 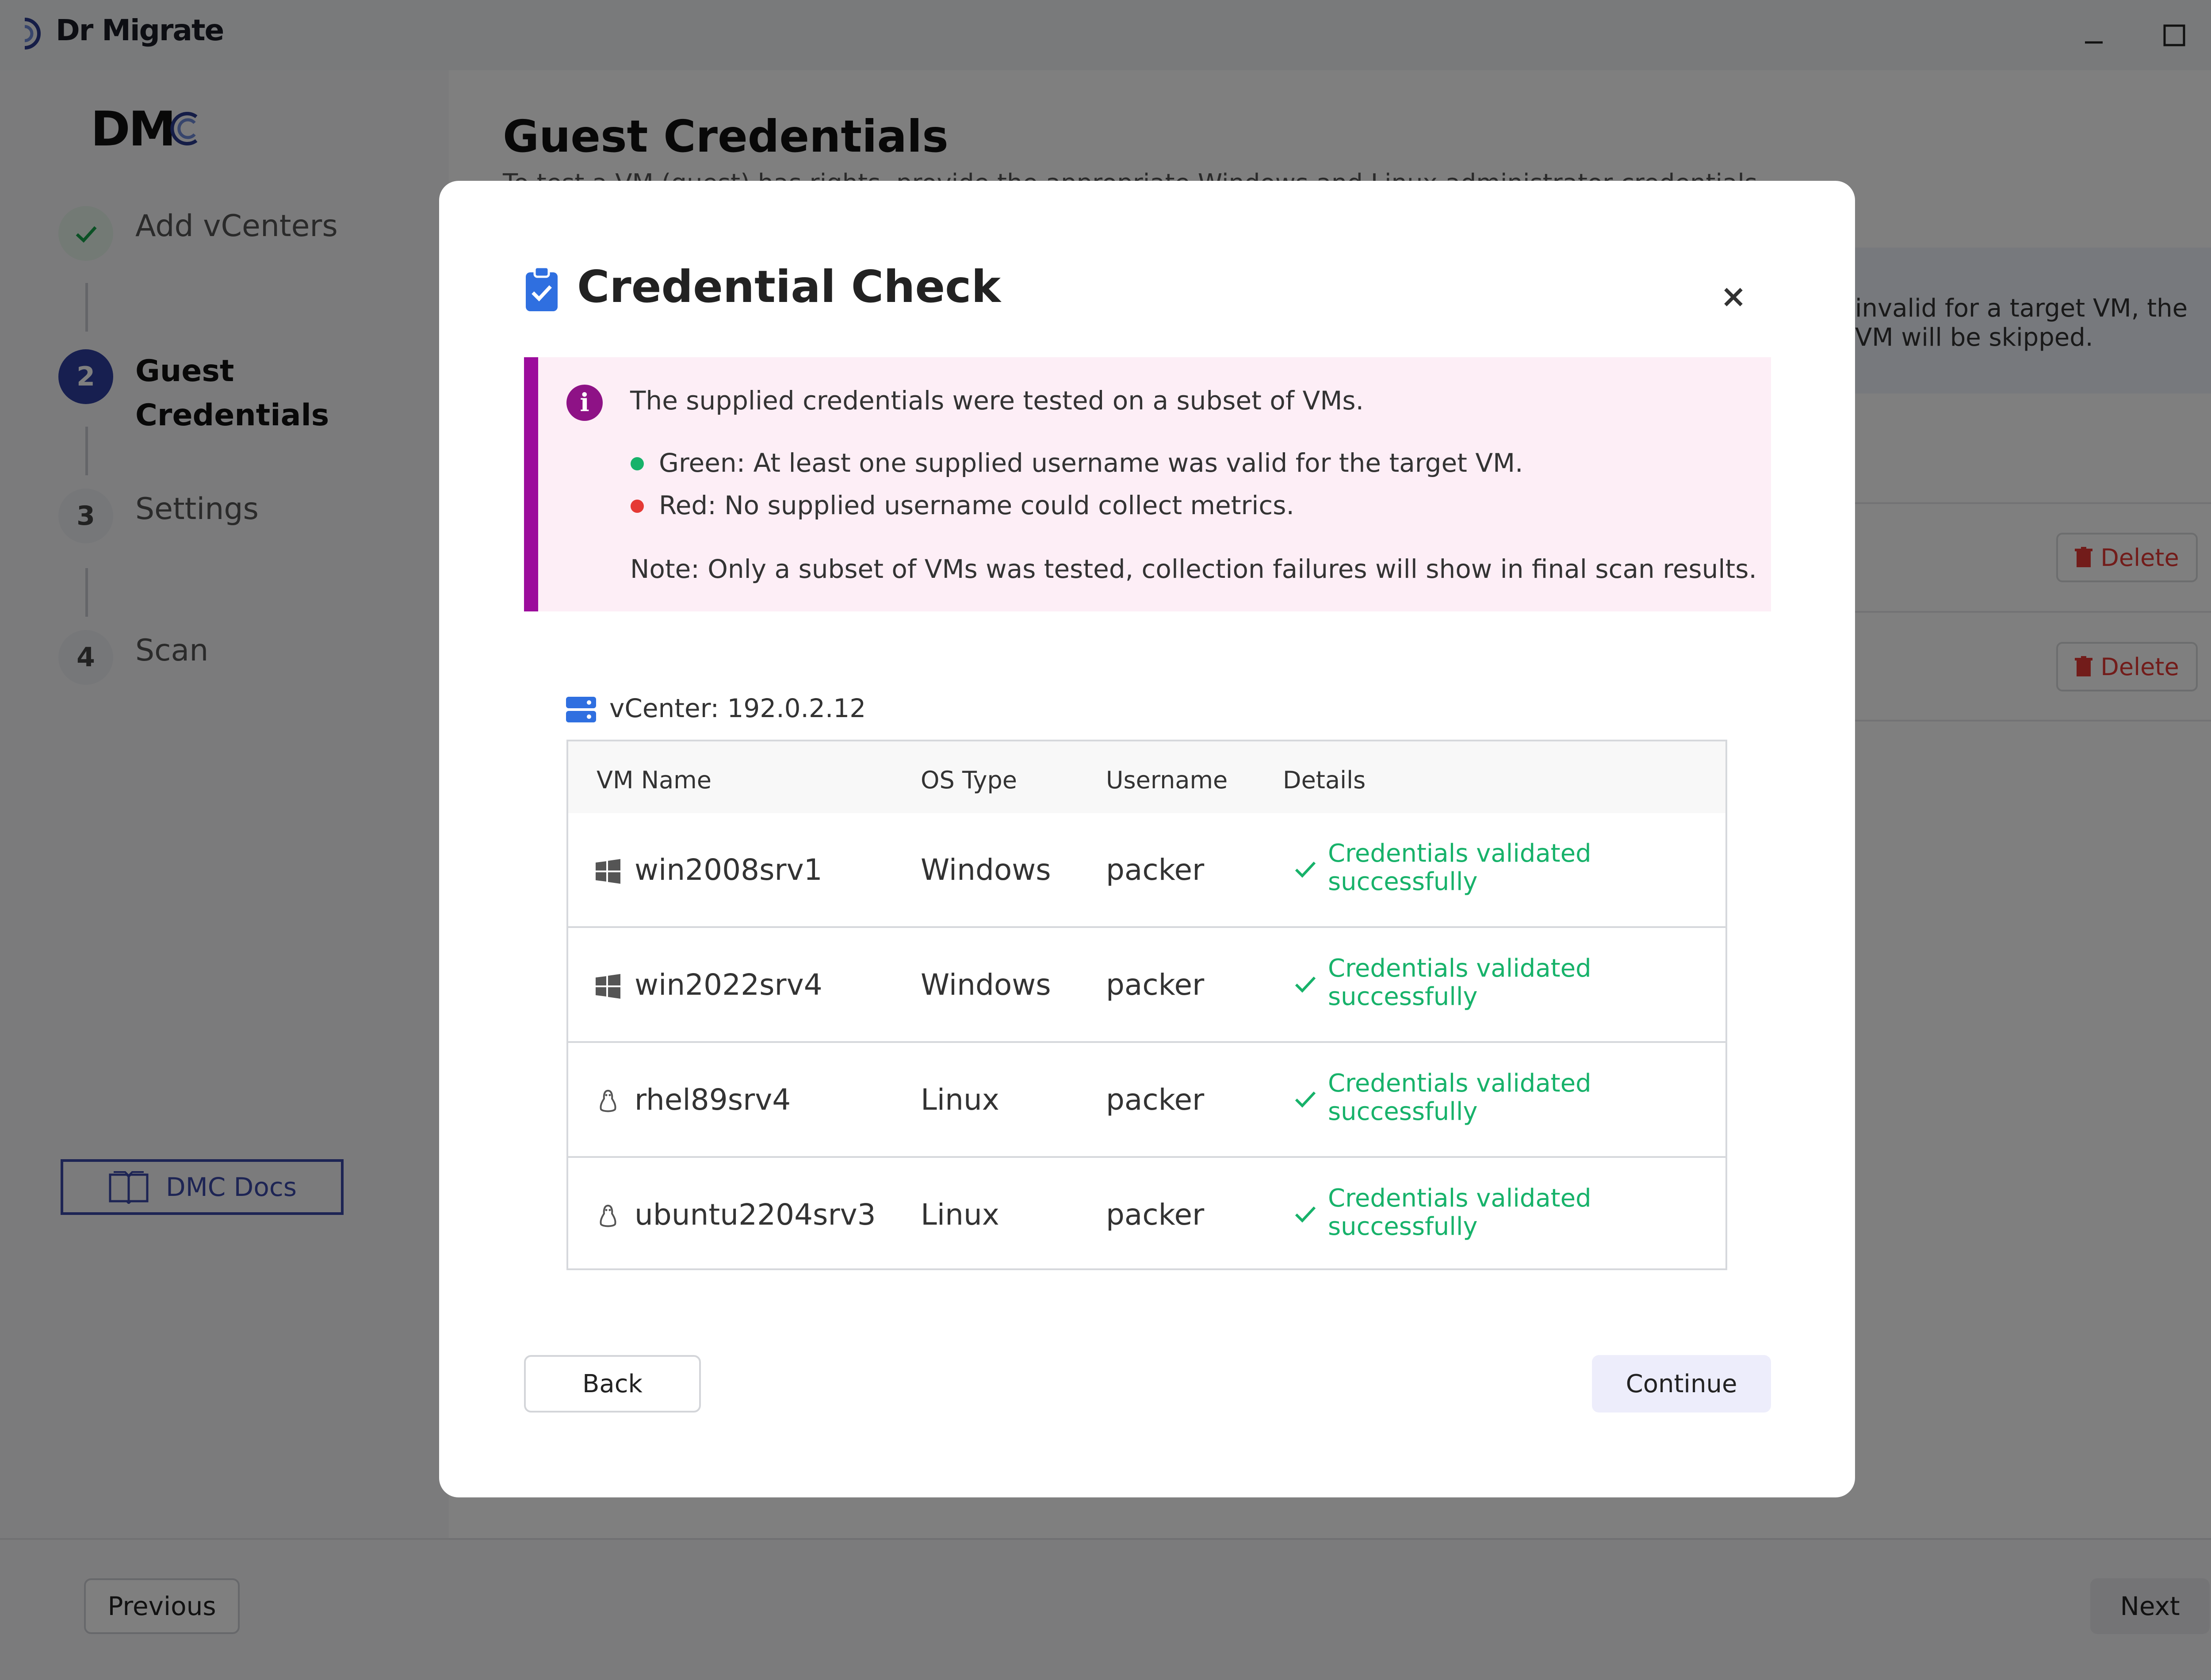 I want to click on back-button: Back, so click(x=612, y=1384).